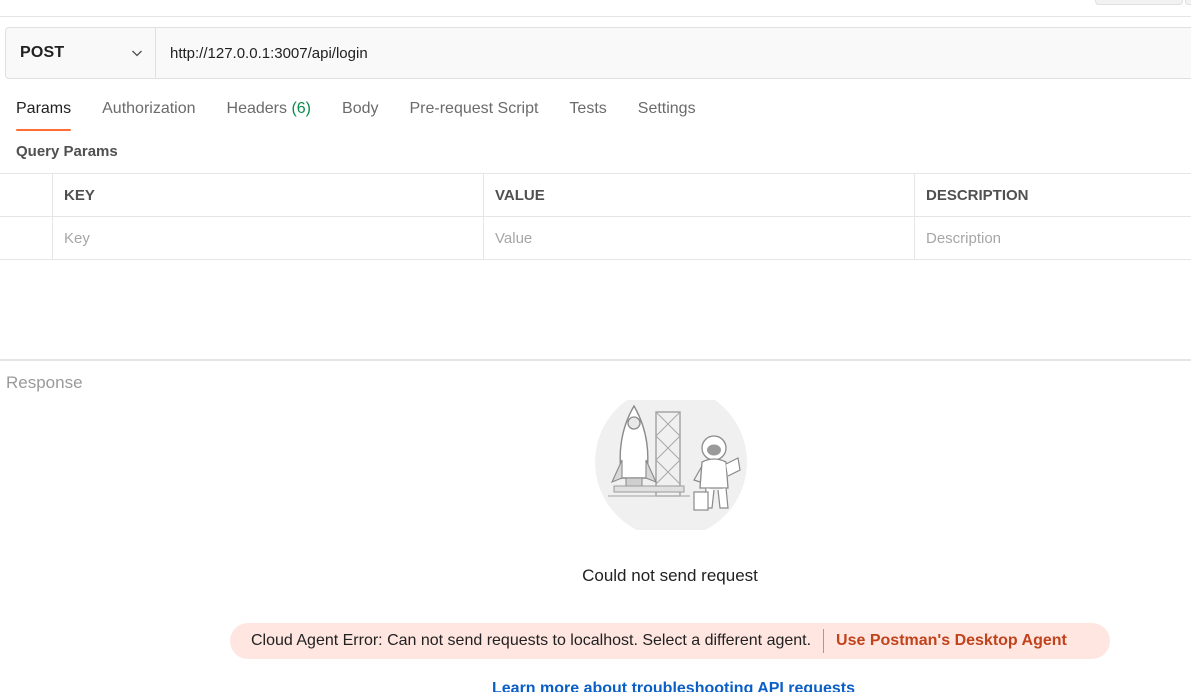 This screenshot has width=1191, height=692. What do you see at coordinates (977, 195) in the screenshot?
I see `description-column-header: DESCRIPTION` at bounding box center [977, 195].